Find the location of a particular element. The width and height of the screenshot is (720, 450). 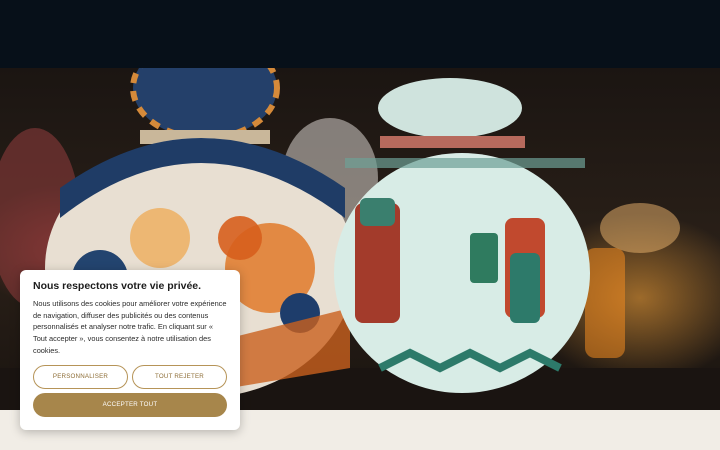

cookie-secondary-actions: PERSONNALISER TOUT REJETER is located at coordinates (130, 376).